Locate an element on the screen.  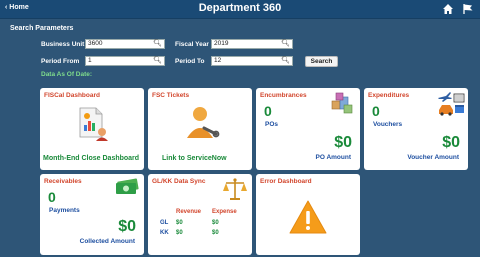
tile-fsc-tickets: FSC Tickets Link to ServiceNow is located at coordinates (200, 129).